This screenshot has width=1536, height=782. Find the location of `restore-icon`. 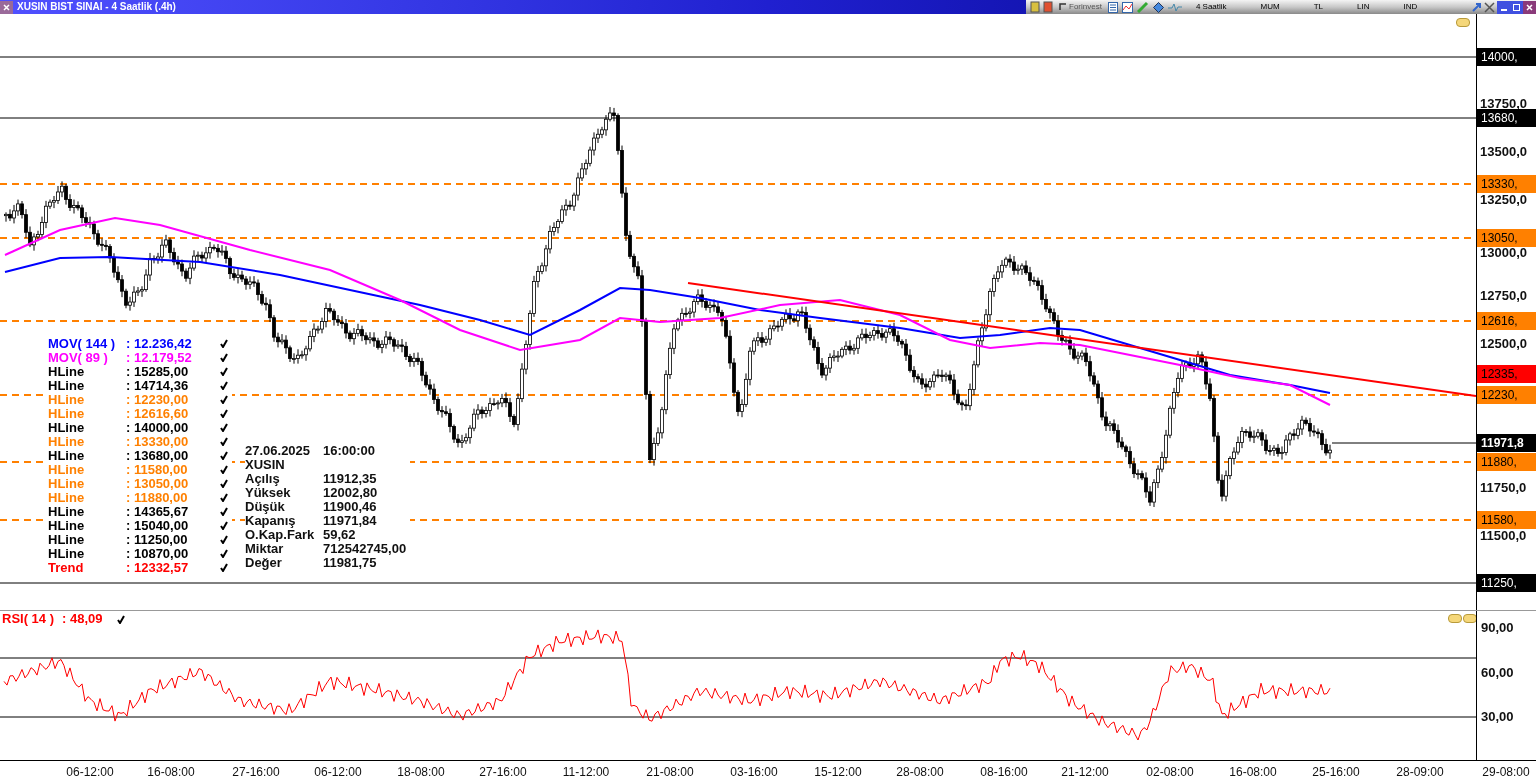

restore-icon is located at coordinates (1516, 7).